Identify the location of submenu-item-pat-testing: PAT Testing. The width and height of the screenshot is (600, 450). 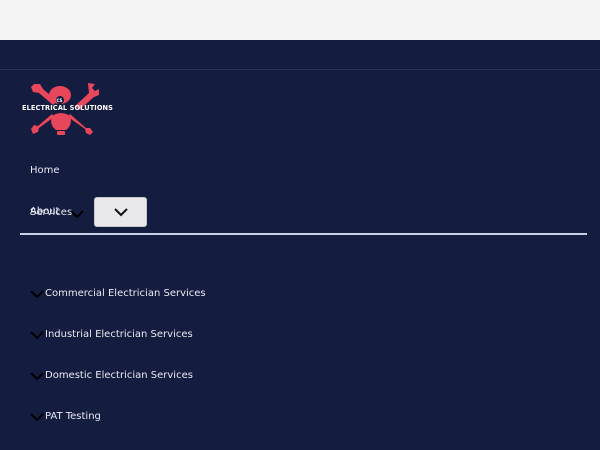
(180, 418).